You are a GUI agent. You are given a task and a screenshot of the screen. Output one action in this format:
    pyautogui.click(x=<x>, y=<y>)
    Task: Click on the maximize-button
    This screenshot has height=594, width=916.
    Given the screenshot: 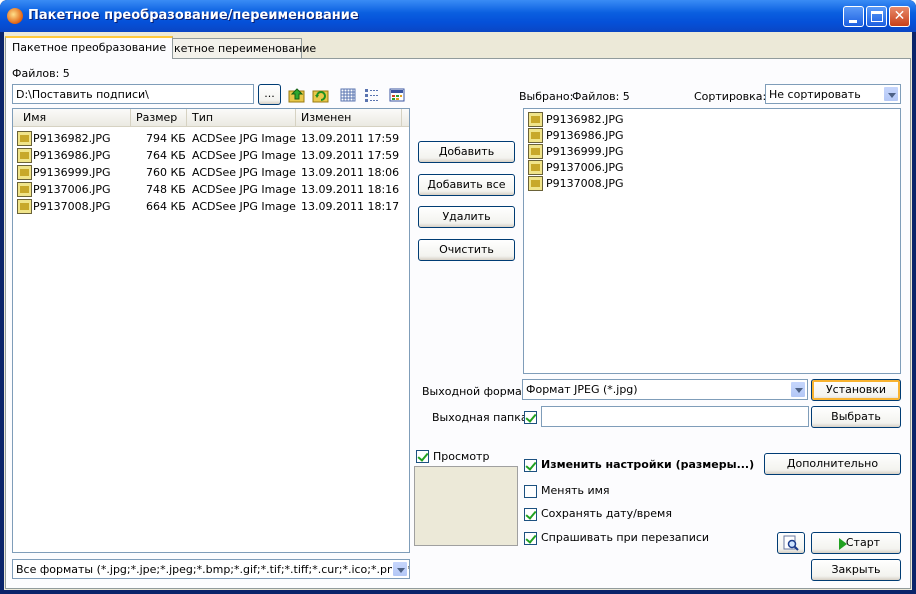 What is the action you would take?
    pyautogui.click(x=876, y=16)
    